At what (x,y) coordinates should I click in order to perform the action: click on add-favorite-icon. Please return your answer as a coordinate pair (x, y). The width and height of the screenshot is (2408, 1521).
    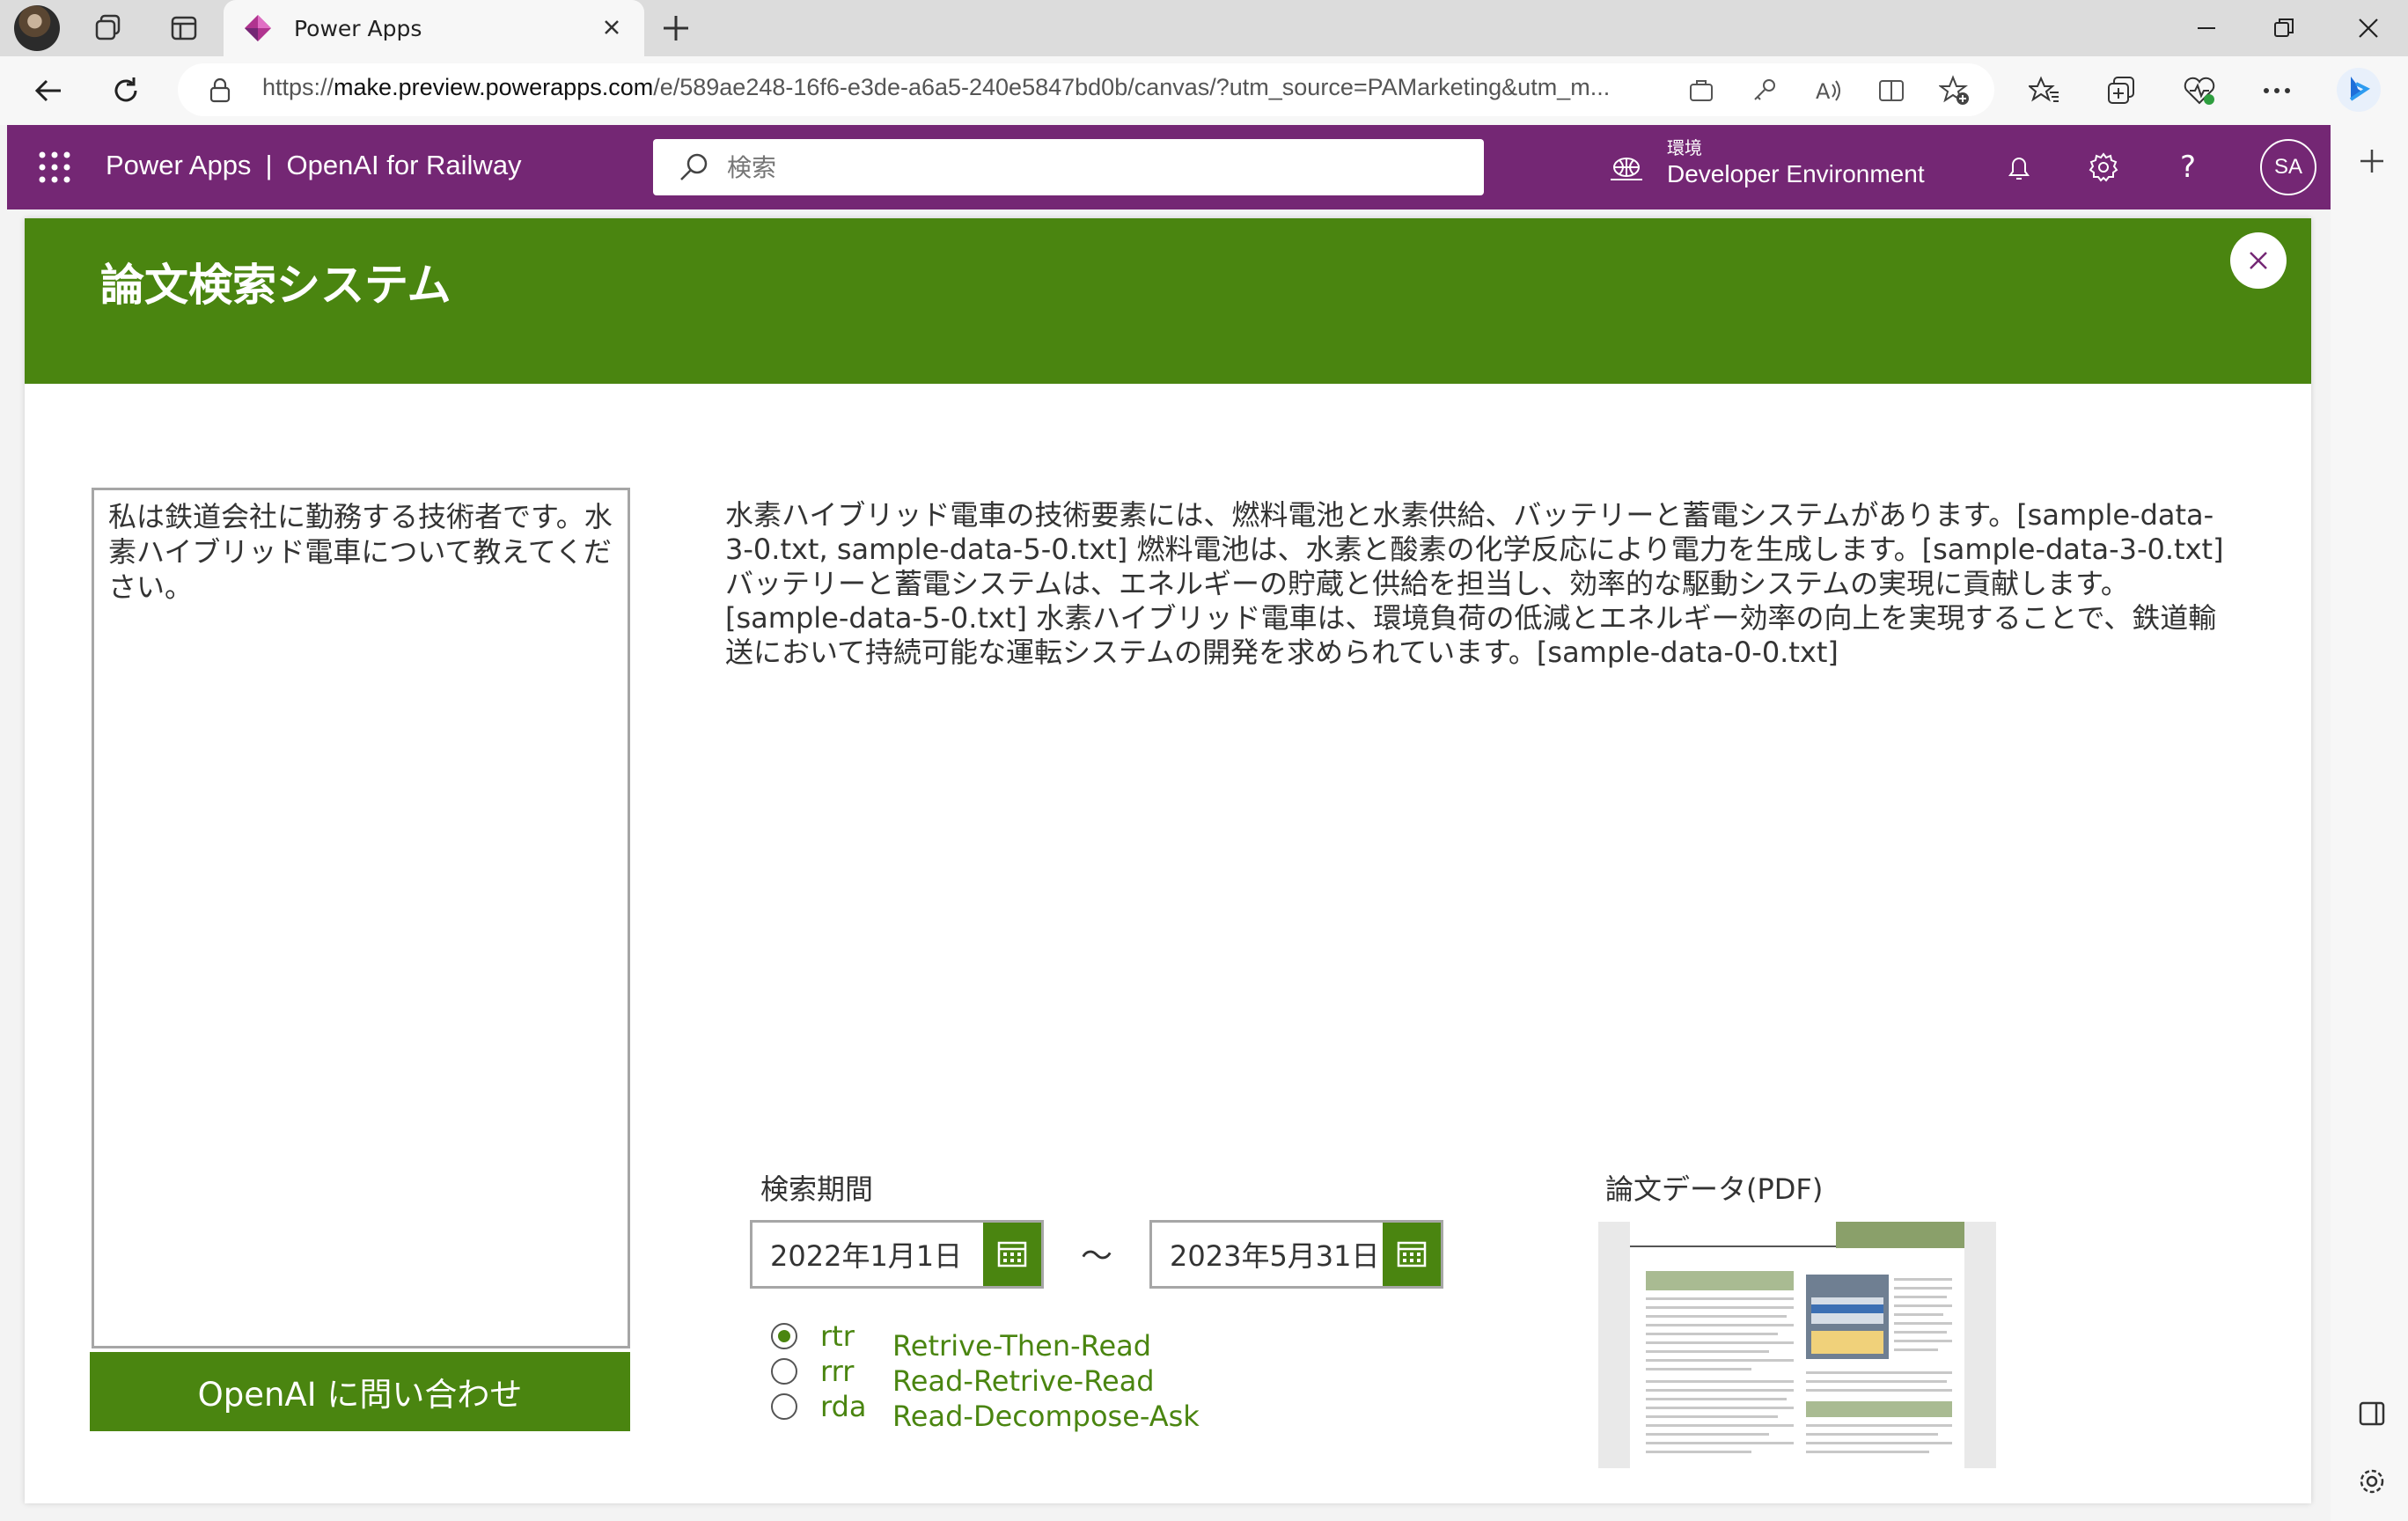
    Looking at the image, I should click on (1955, 91).